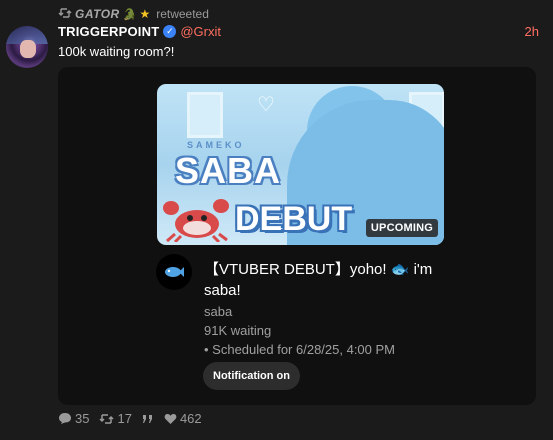 The width and height of the screenshot is (553, 440). I want to click on heart-icon, so click(170, 418).